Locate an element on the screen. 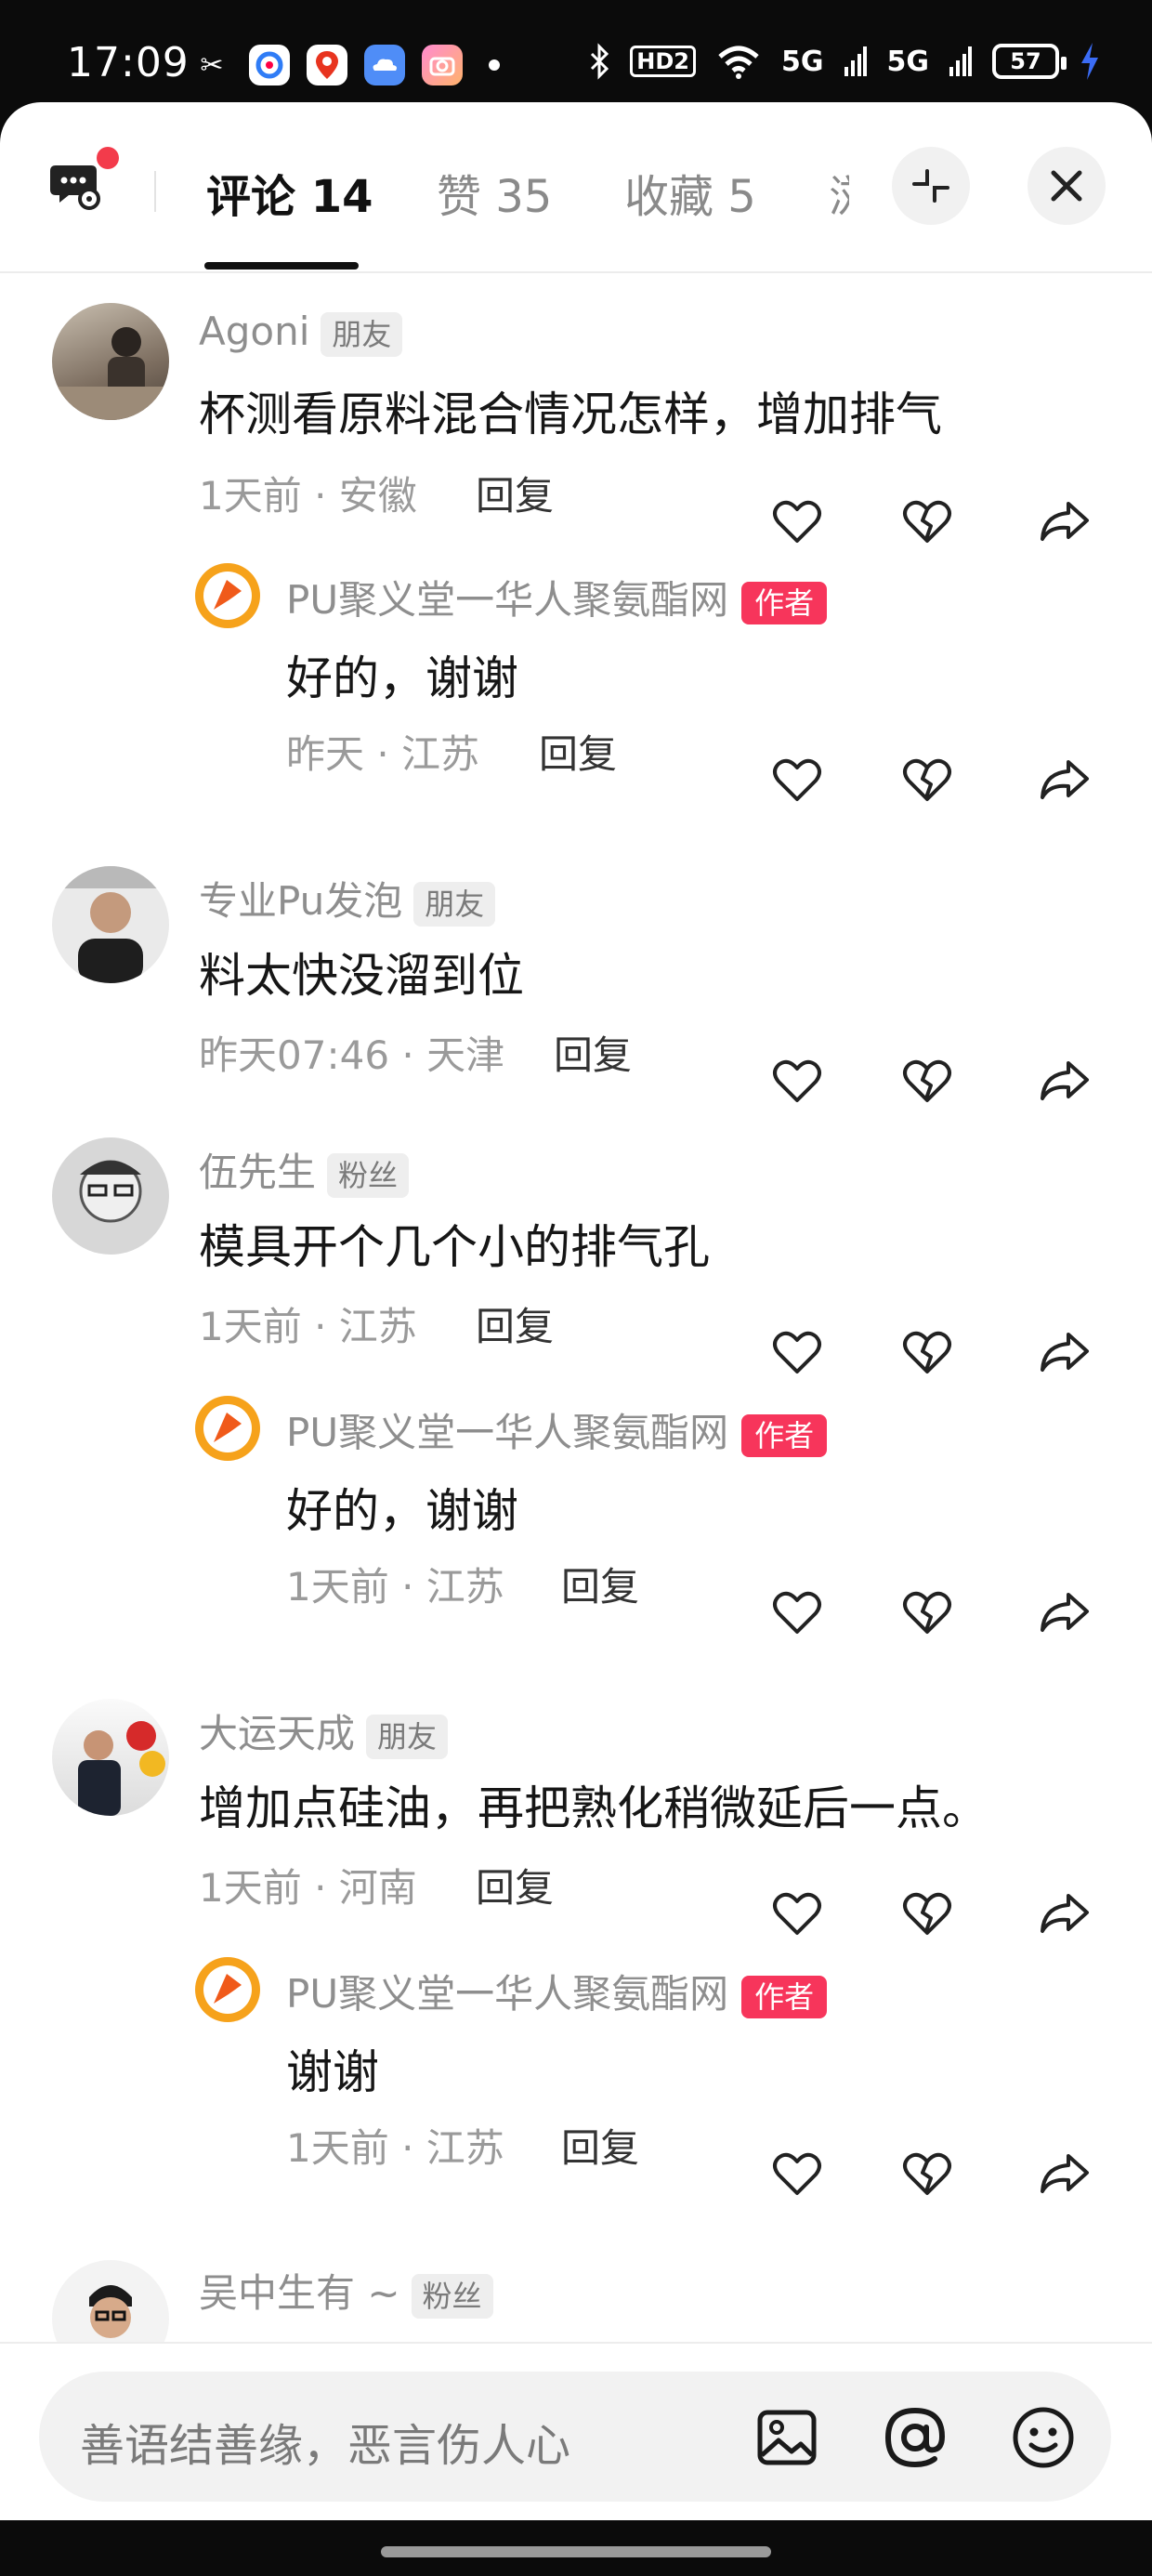 Image resolution: width=1152 pixels, height=2576 pixels. username-text: 伍先生 is located at coordinates (257, 1172).